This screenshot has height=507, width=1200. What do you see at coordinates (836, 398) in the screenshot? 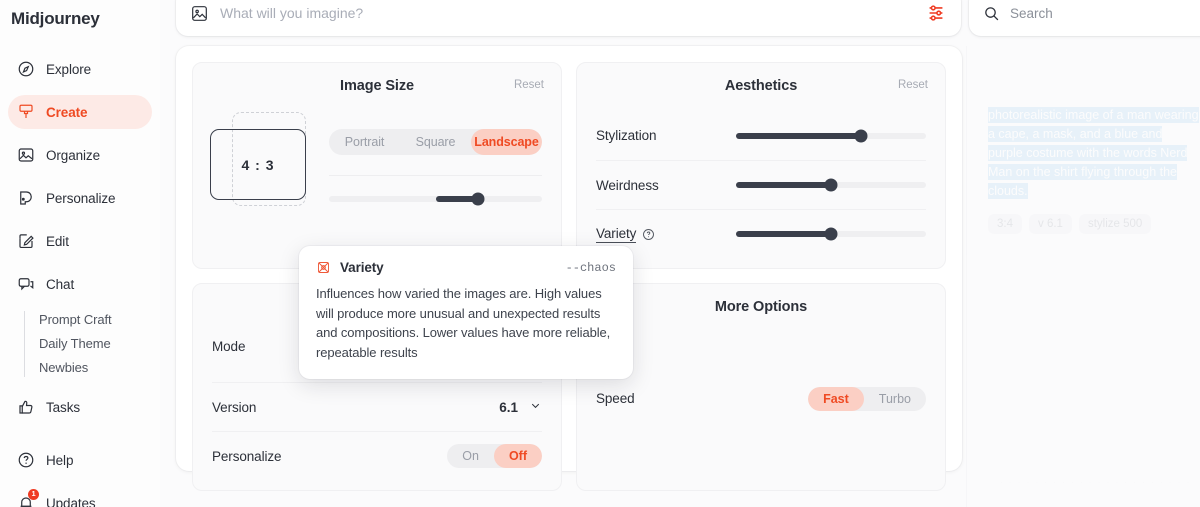
I see `speed-fast-button: Fast` at bounding box center [836, 398].